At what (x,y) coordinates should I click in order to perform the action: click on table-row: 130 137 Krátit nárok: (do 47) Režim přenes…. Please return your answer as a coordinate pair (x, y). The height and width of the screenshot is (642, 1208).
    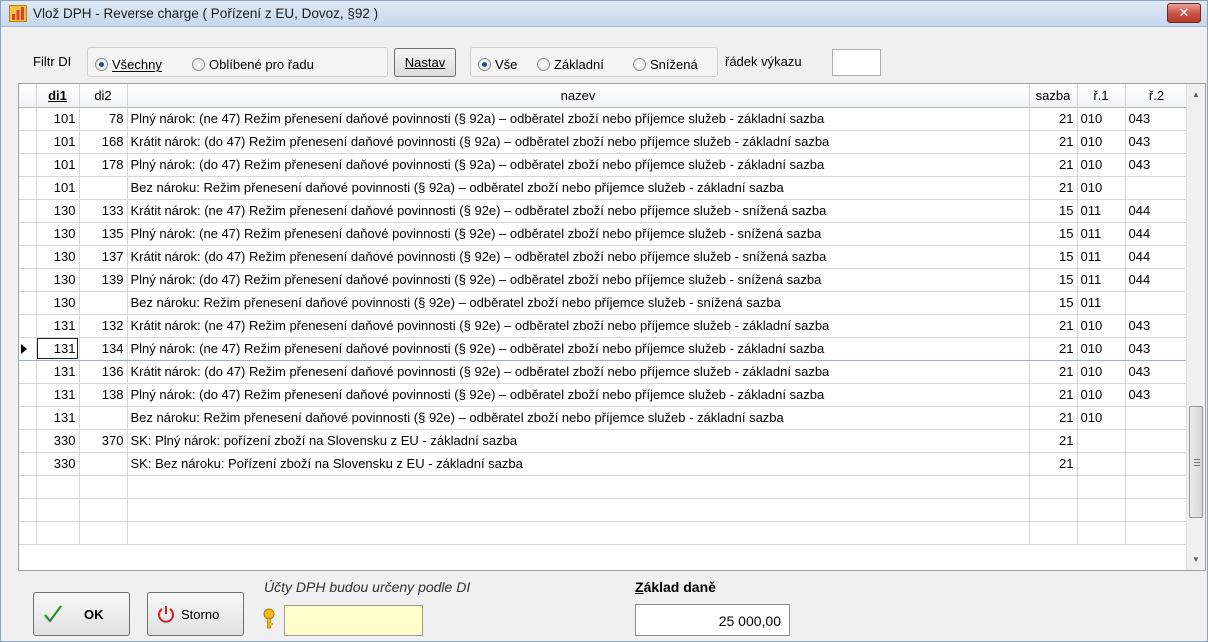
    Looking at the image, I should click on (604, 257).